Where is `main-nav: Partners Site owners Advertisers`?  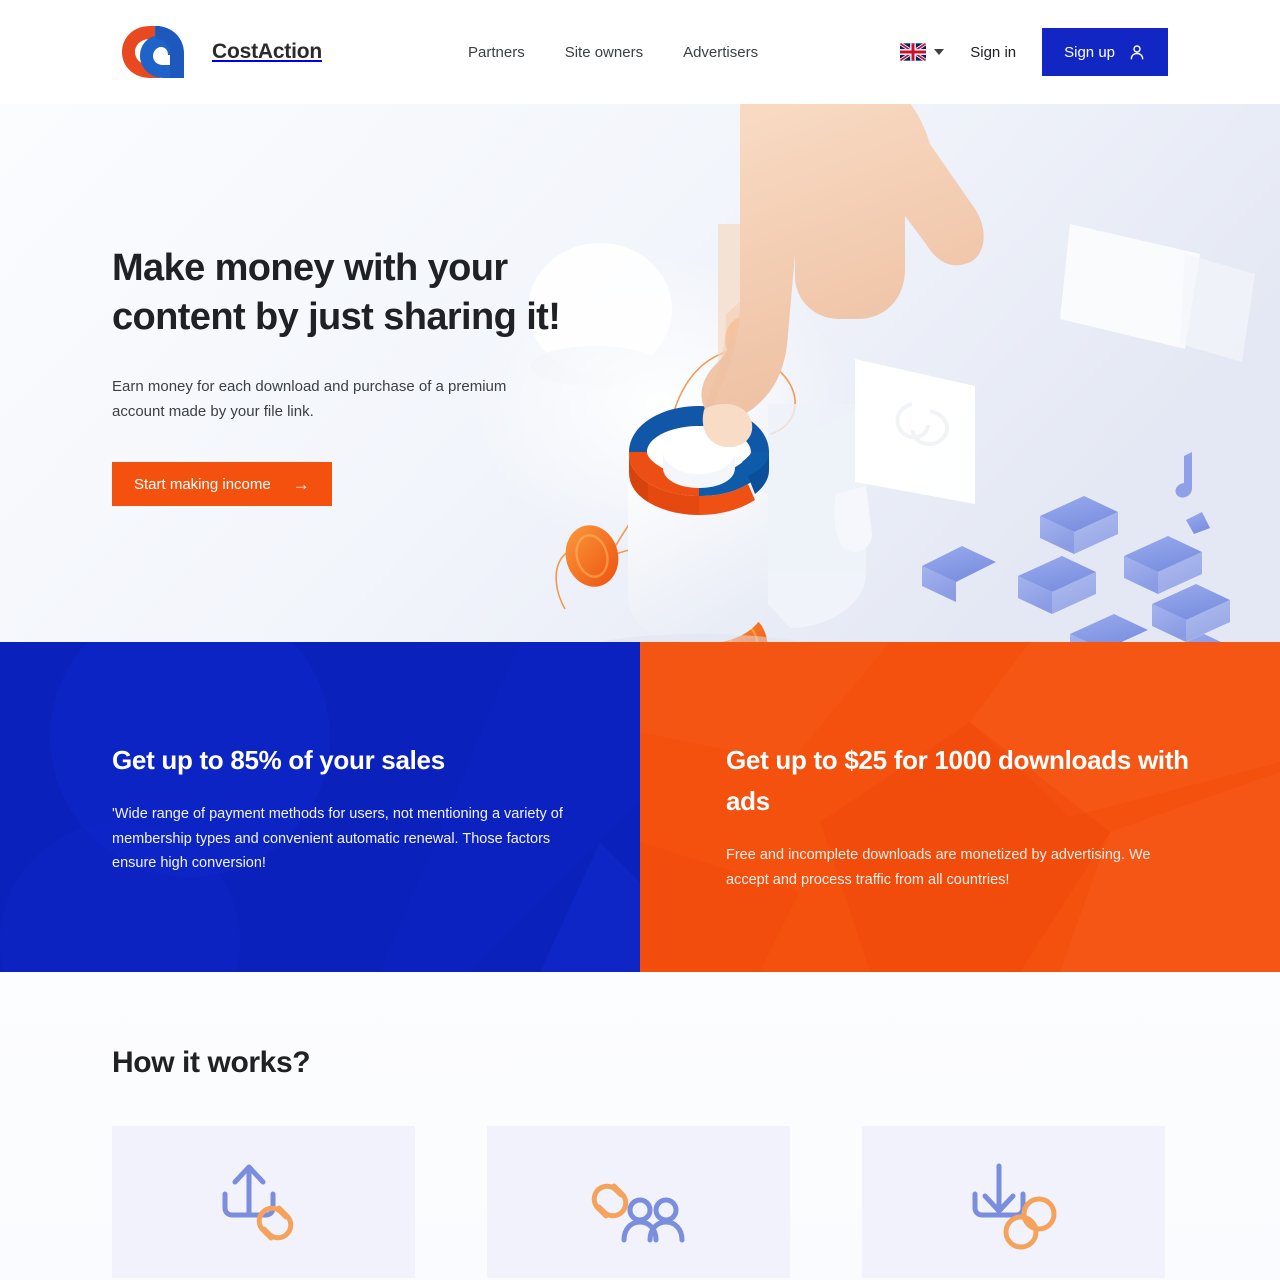 main-nav: Partners Site owners Advertisers is located at coordinates (613, 52).